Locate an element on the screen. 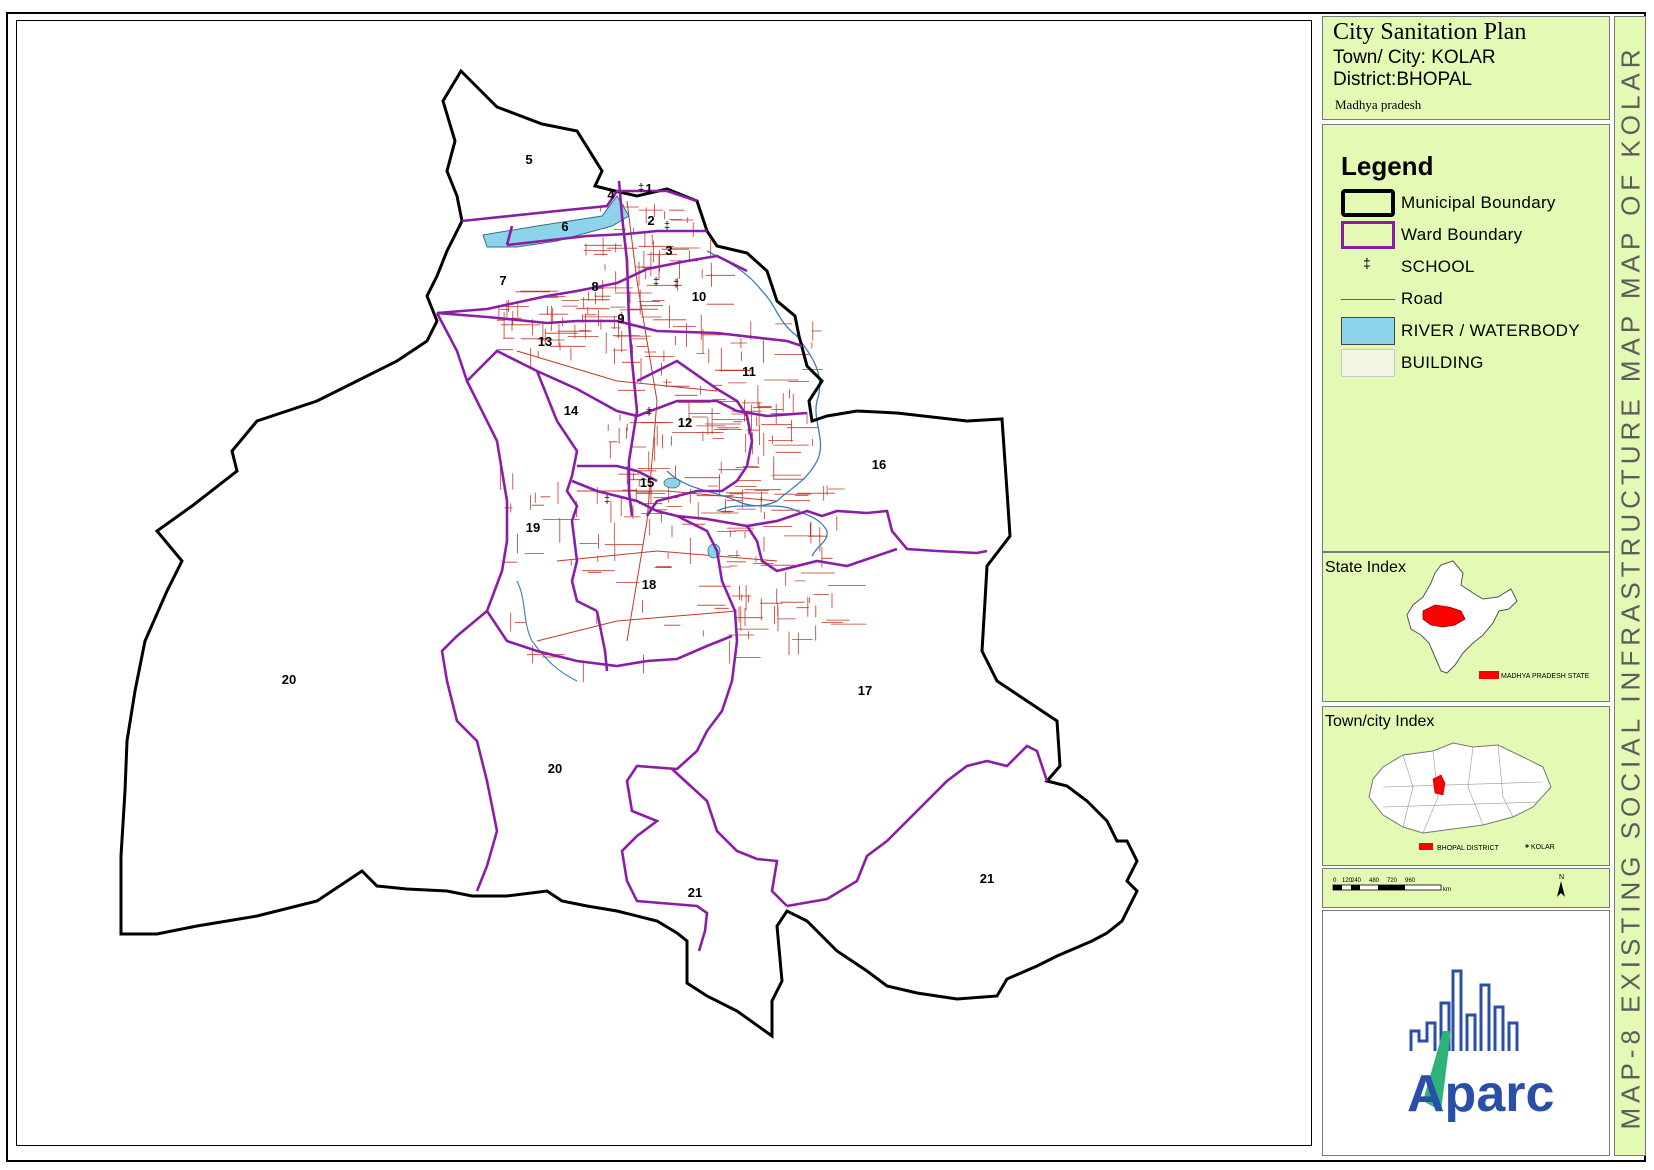 The image size is (1654, 1170). road-segments is located at coordinates (682, 443).